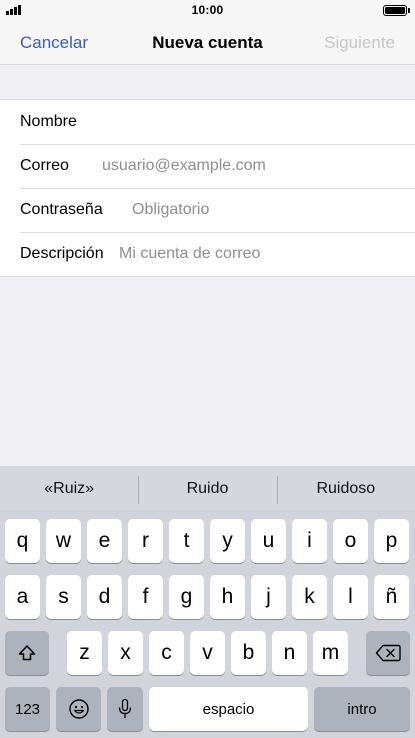 This screenshot has width=415, height=738. I want to click on key-b: b, so click(248, 653).